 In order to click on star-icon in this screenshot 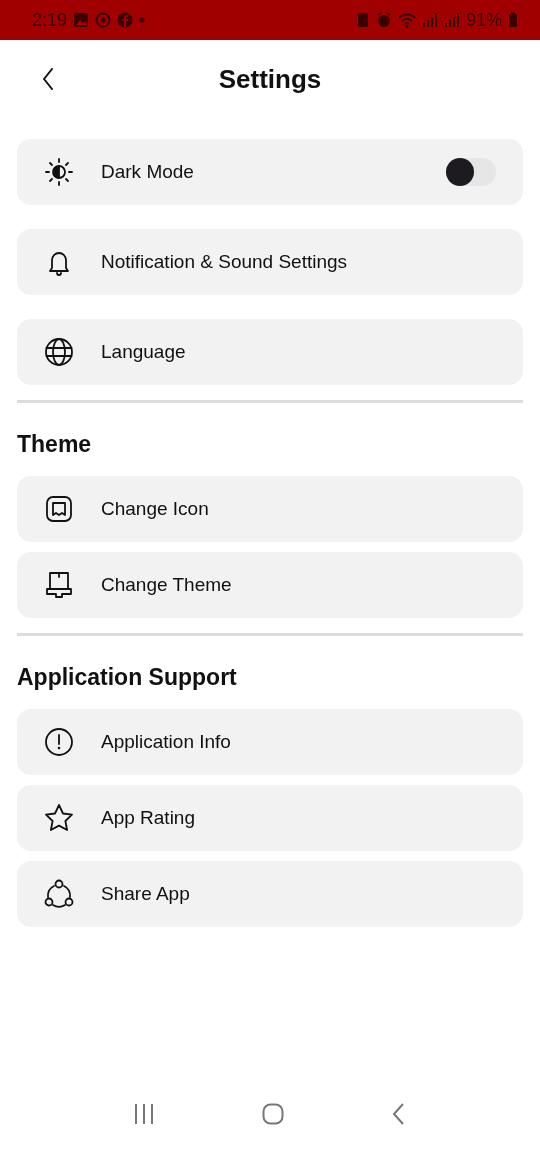, I will do `click(59, 818)`.